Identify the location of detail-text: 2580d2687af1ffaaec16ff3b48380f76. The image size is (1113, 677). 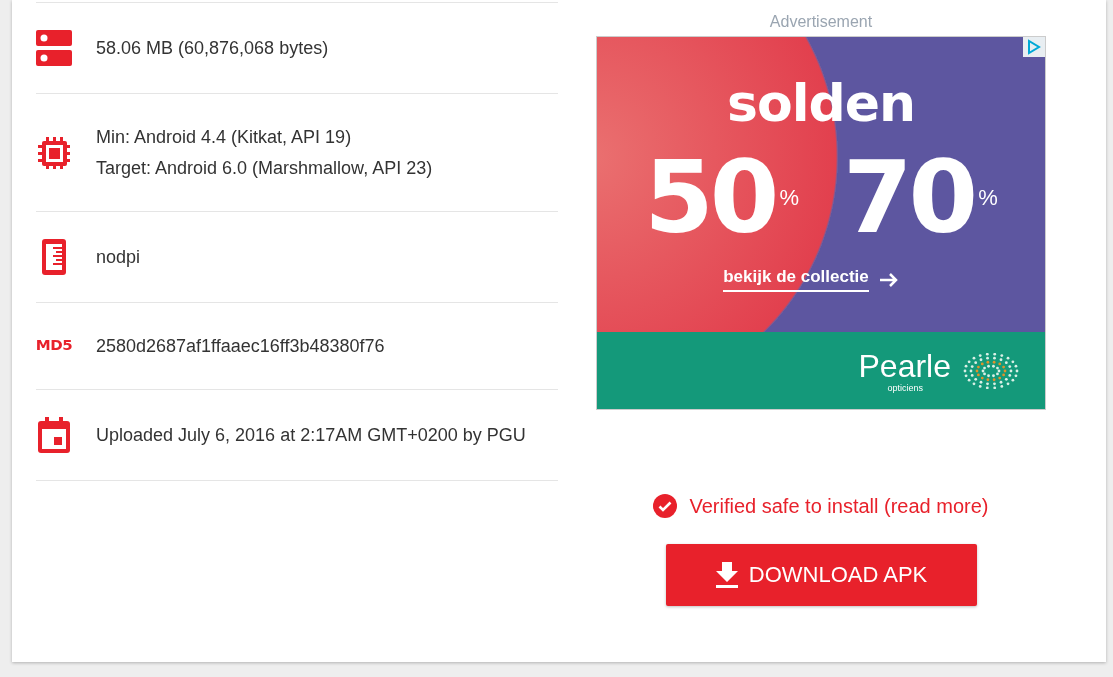
(240, 346).